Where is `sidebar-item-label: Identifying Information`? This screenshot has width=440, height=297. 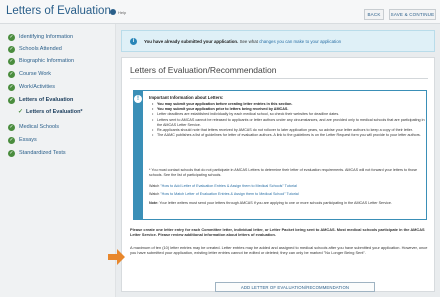 sidebar-item-label: Identifying Information is located at coordinates (46, 37).